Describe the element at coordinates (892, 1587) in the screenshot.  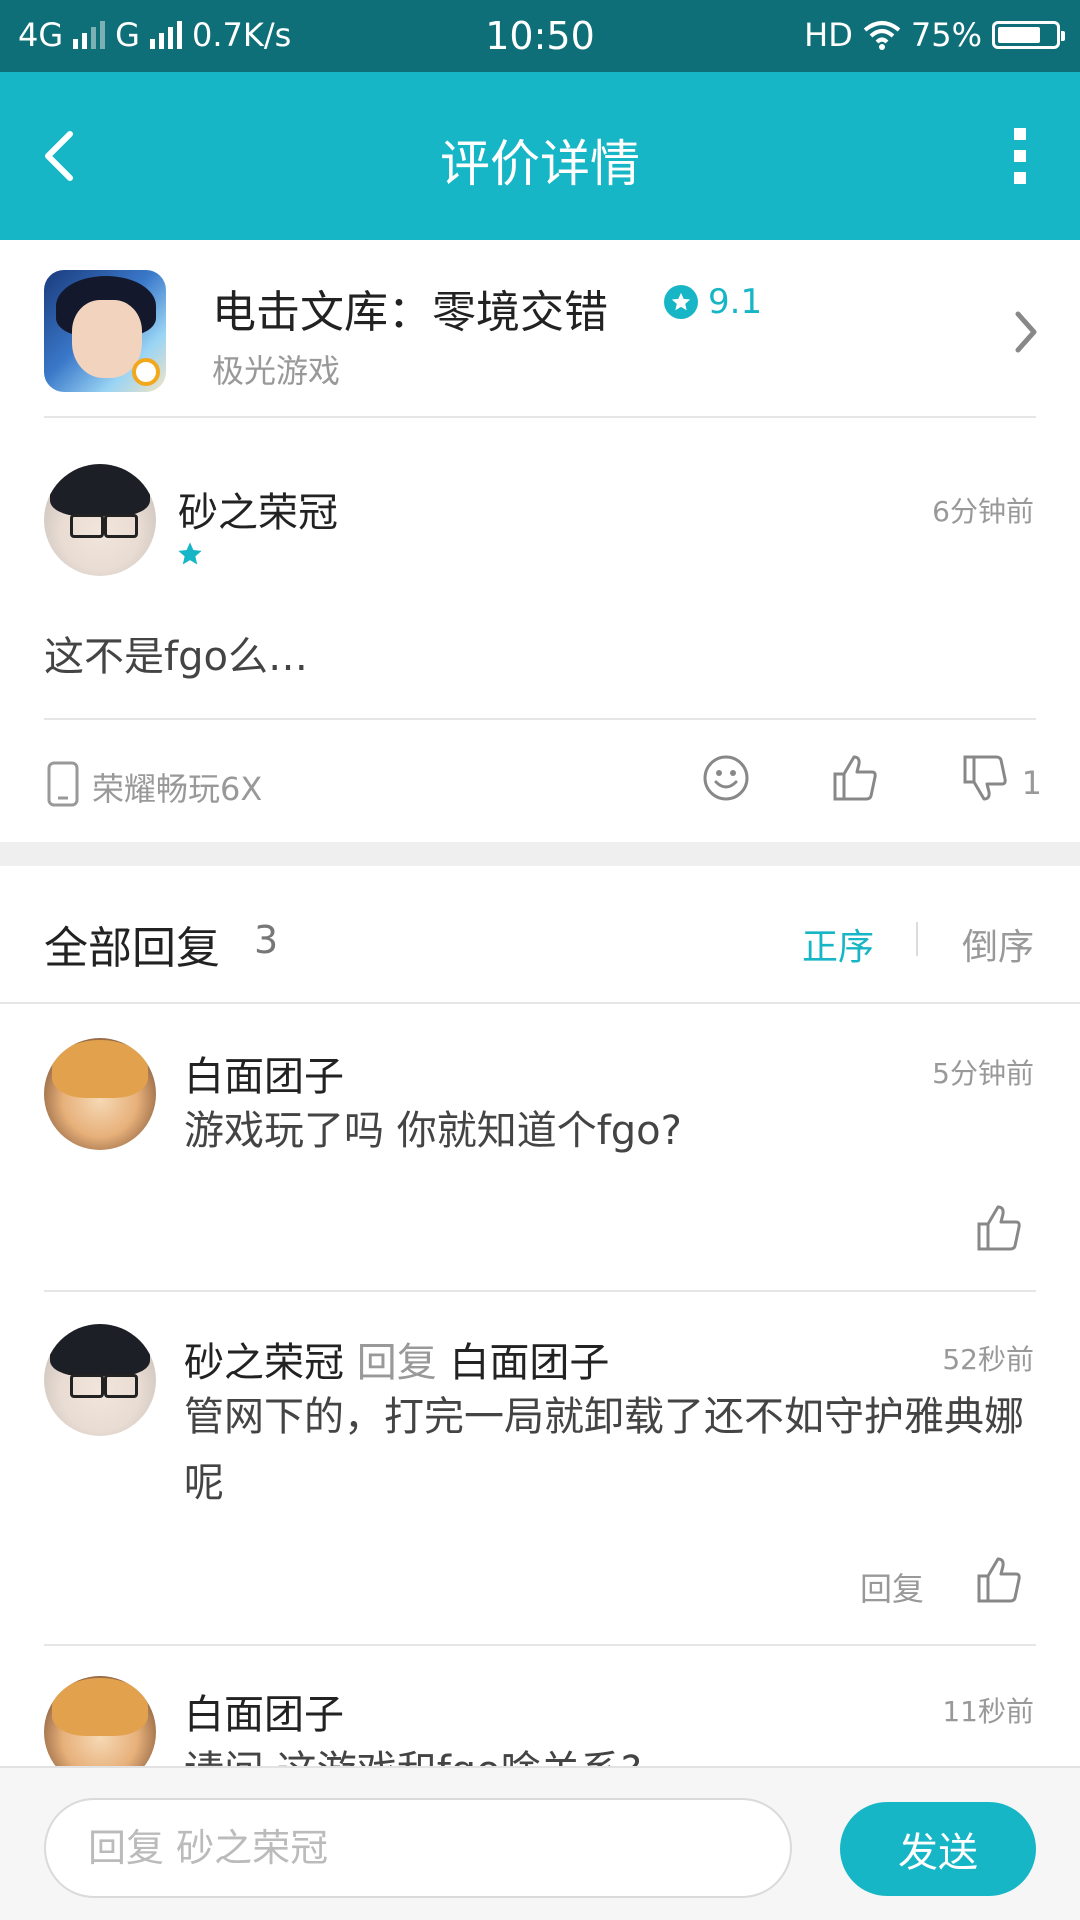
I see `reply-button: 回复` at that location.